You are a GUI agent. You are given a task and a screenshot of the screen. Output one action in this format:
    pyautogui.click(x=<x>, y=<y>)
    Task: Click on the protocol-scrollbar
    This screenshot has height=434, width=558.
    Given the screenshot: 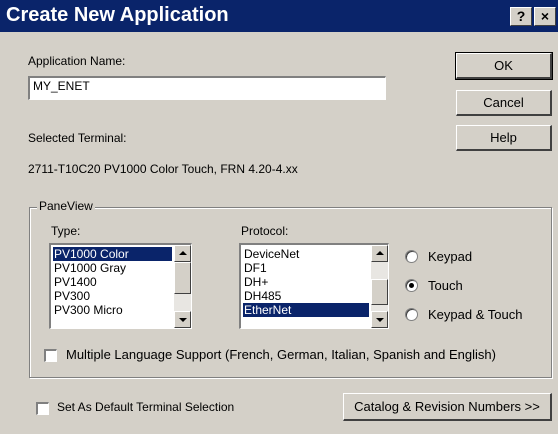 What is the action you would take?
    pyautogui.click(x=379, y=286)
    